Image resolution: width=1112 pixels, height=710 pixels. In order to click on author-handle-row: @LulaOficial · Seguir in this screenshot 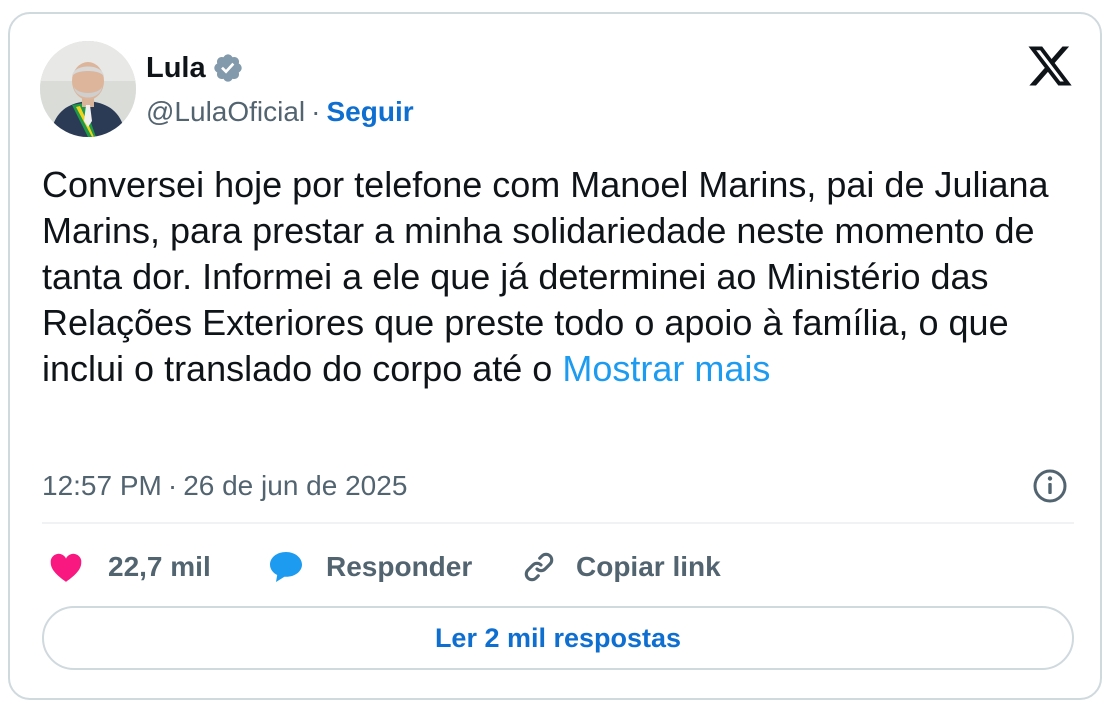, I will do `click(280, 112)`.